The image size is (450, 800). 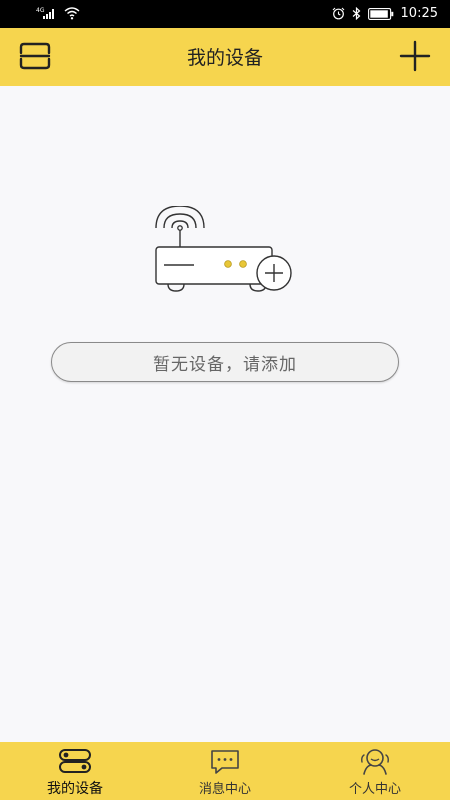 What do you see at coordinates (338, 13) in the screenshot?
I see `alarm-icon` at bounding box center [338, 13].